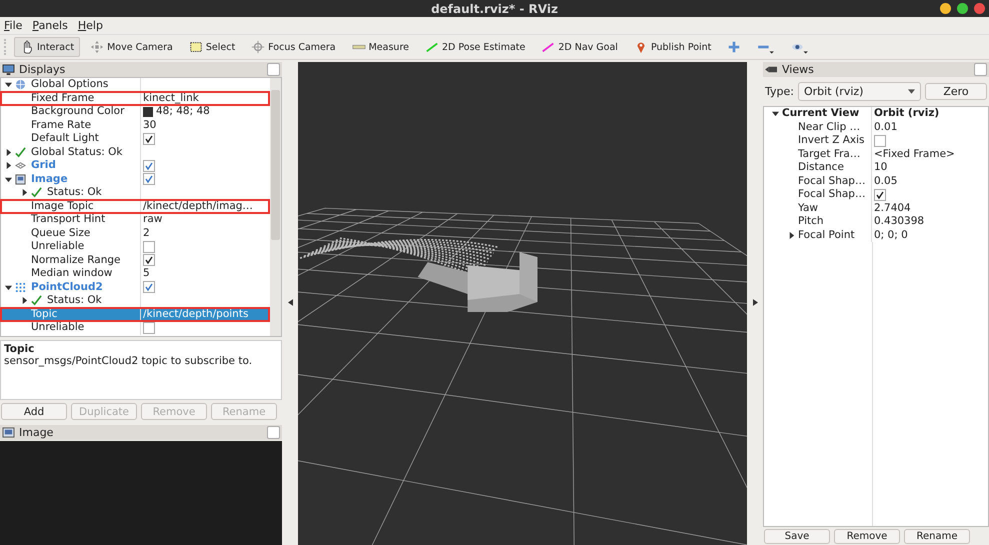  What do you see at coordinates (90, 25) in the screenshot?
I see `menu-item: Help` at bounding box center [90, 25].